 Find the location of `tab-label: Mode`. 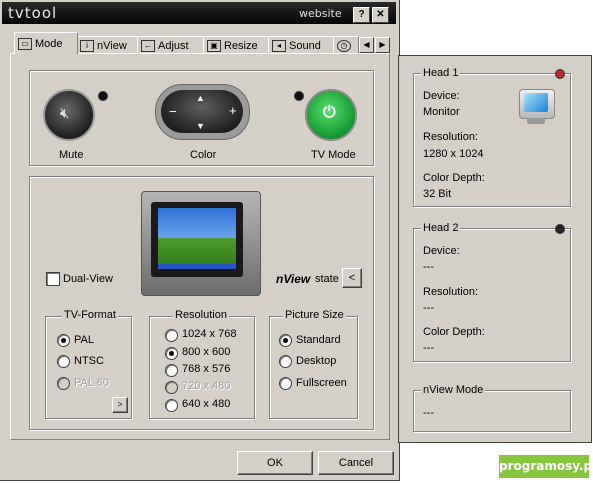

tab-label: Mode is located at coordinates (49, 43).